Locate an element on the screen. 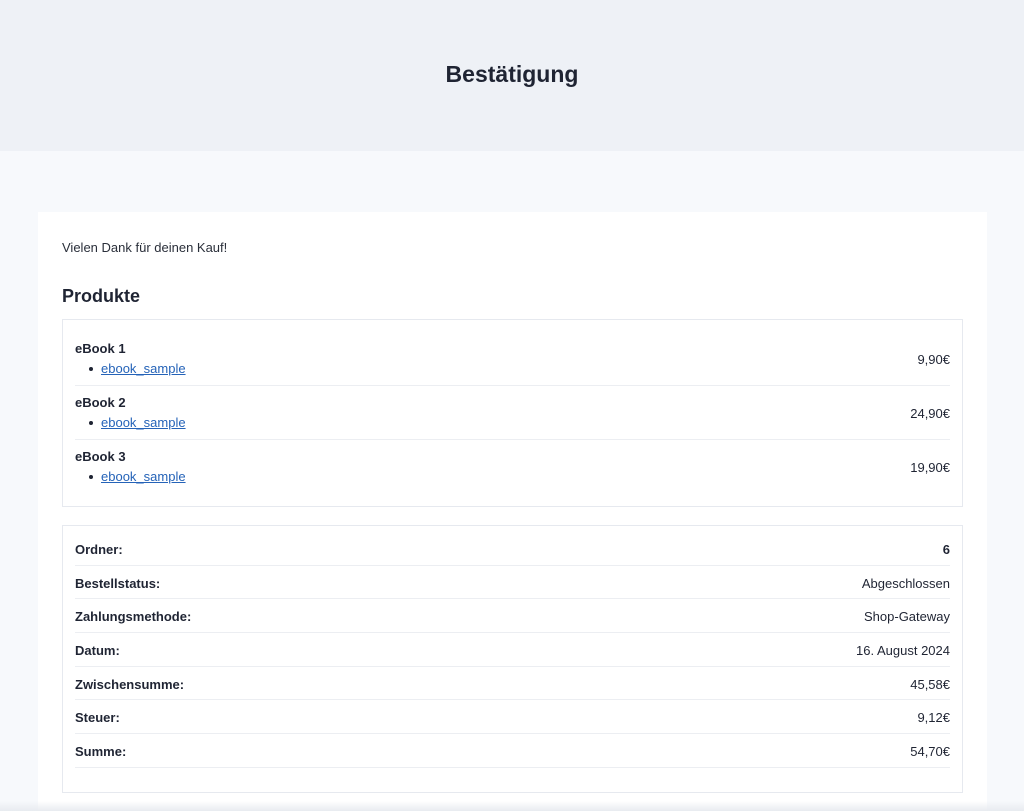  summary-value: 9,12€ is located at coordinates (933, 718).